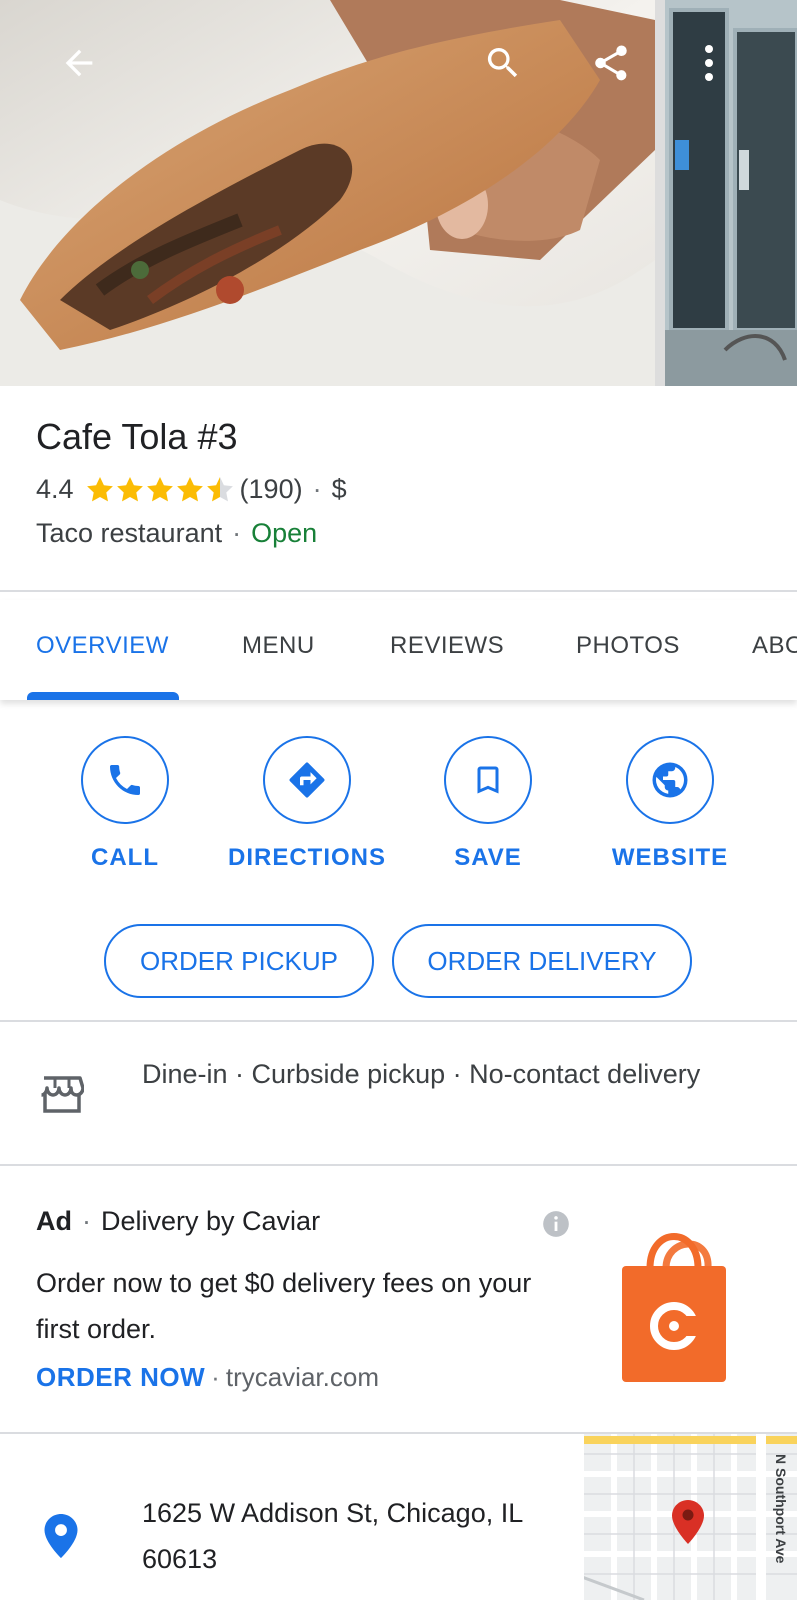 Image resolution: width=797 pixels, height=1600 pixels. I want to click on active-tab-indicator, so click(103, 696).